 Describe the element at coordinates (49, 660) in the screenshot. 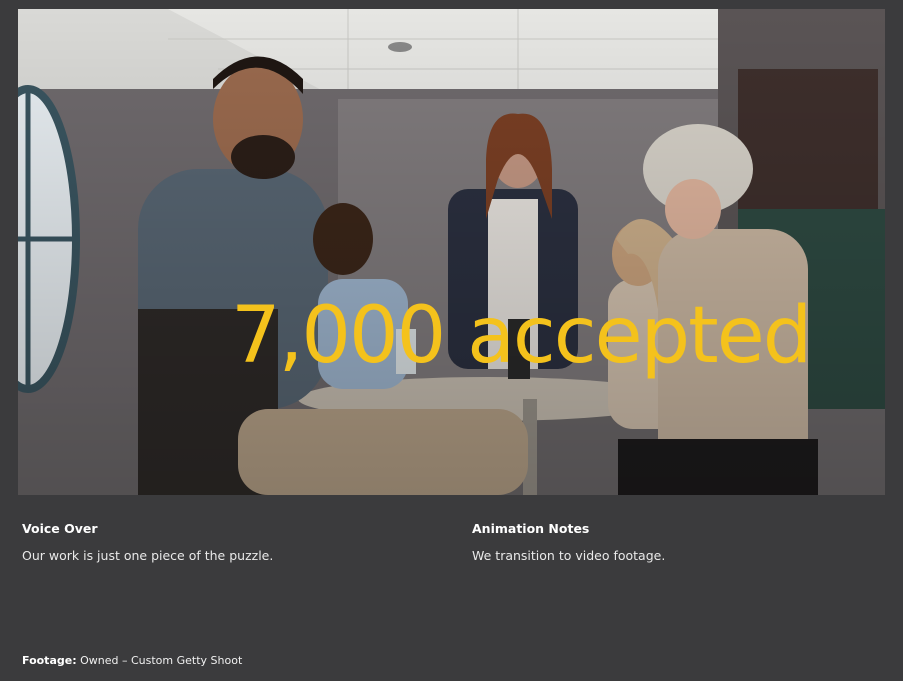

I see `footage-label: Footage:` at that location.